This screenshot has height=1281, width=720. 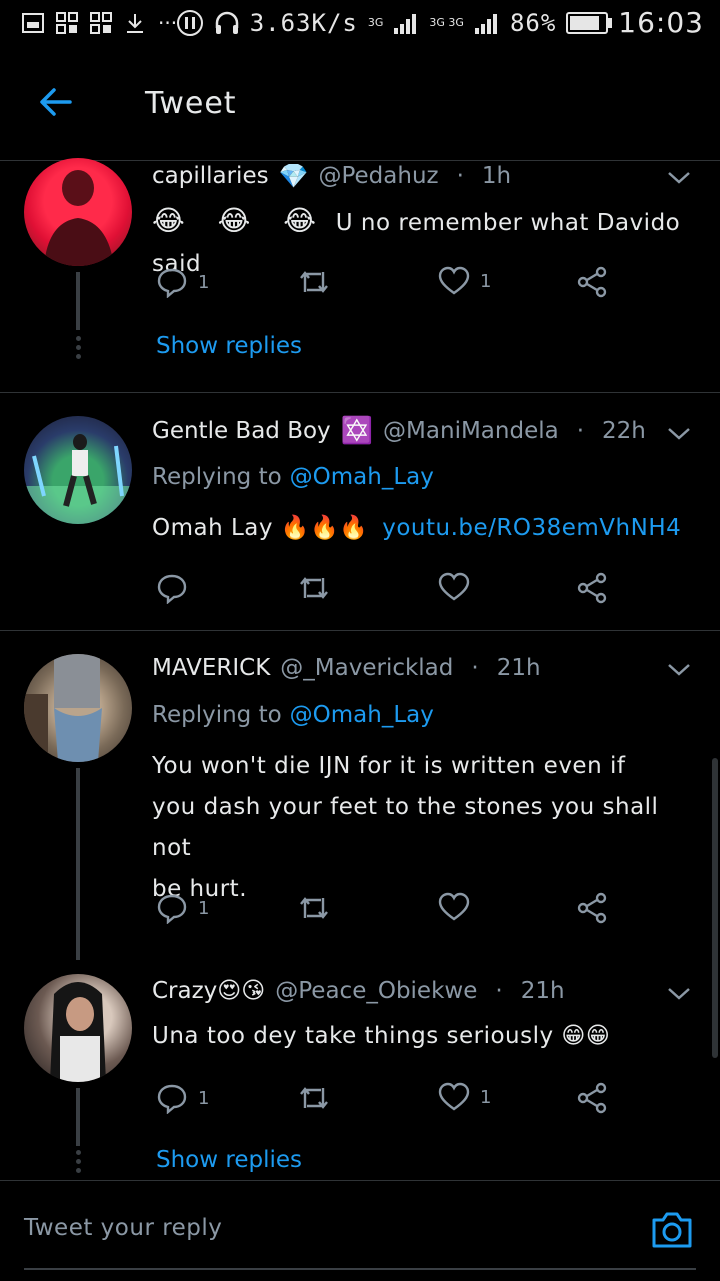 I want to click on tweet-author: capillaries 💎 @Pedahuz · 1h, so click(x=331, y=176).